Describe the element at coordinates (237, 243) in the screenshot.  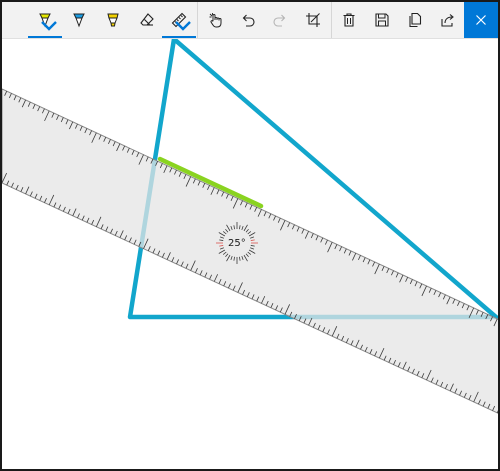
I see `angle-label: 25°` at that location.